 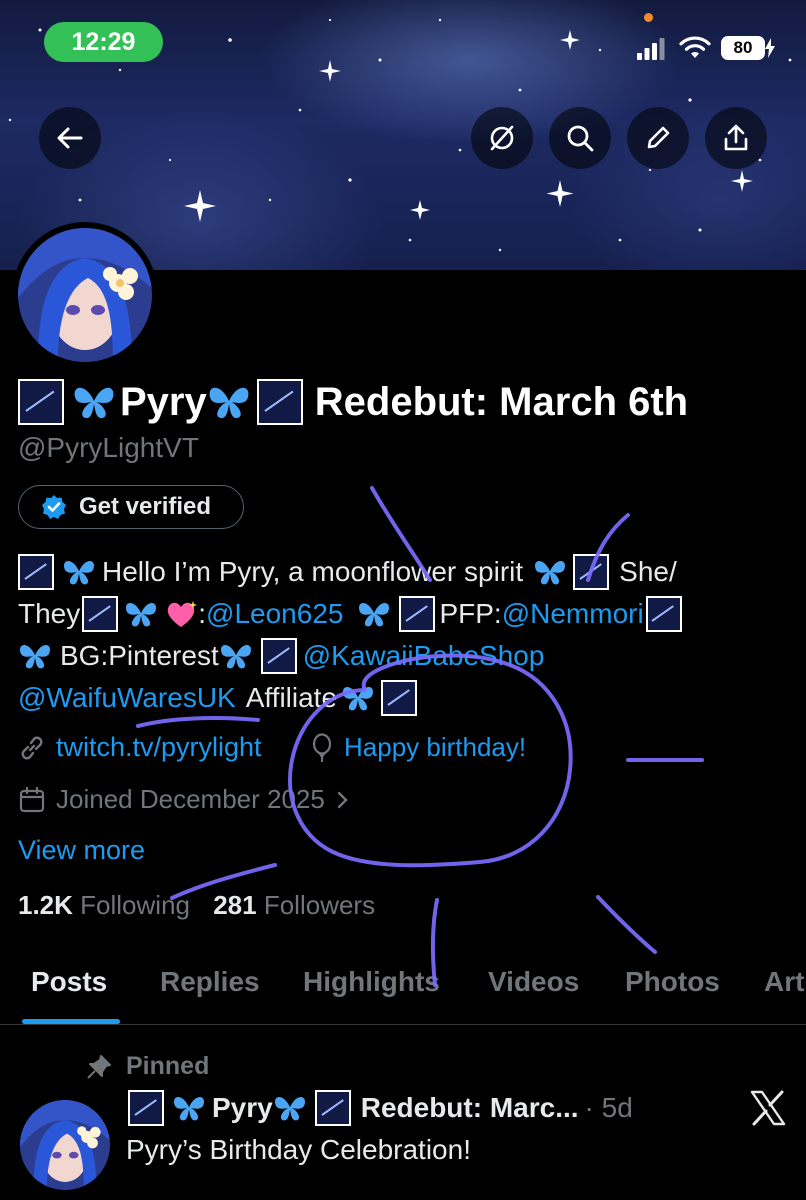 I want to click on search-button, so click(x=580, y=138).